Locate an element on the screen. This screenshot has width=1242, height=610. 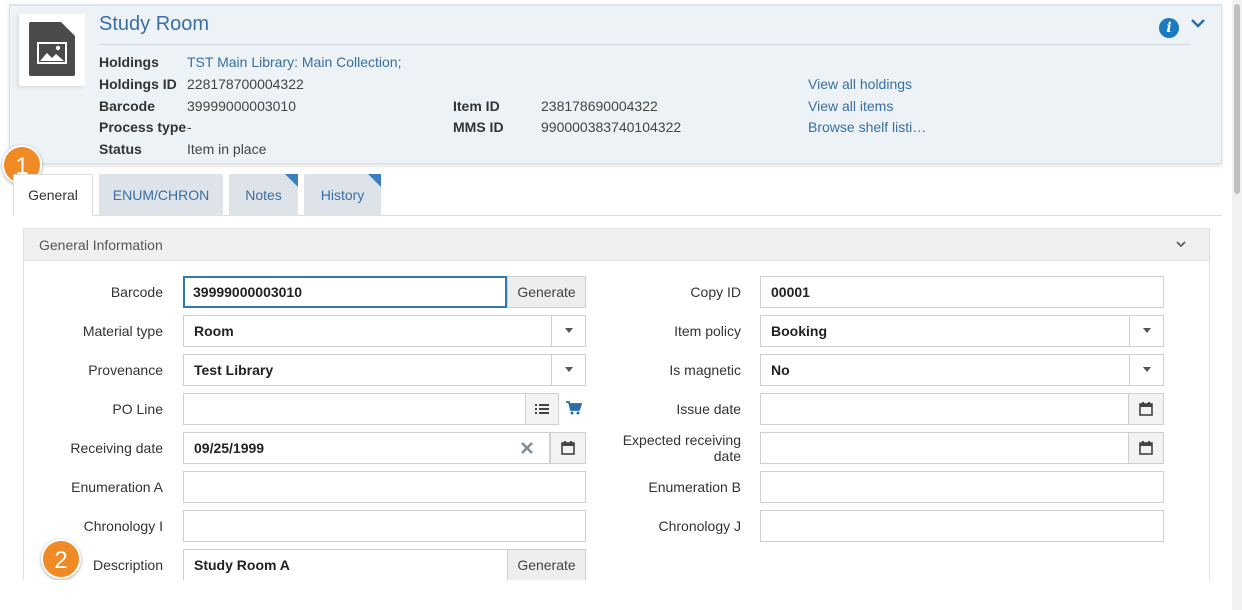
item-id-label: Item ID is located at coordinates (476, 106).